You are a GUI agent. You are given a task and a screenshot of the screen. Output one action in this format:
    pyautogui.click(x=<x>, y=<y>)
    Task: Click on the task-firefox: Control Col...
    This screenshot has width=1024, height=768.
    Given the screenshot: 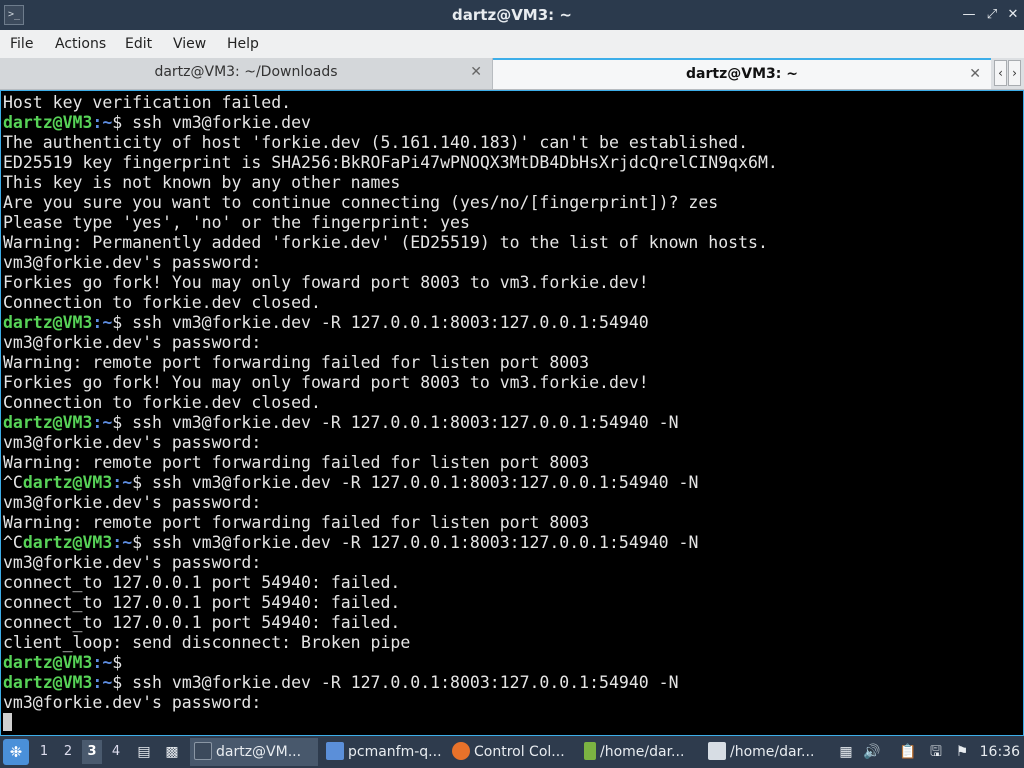 What is the action you would take?
    pyautogui.click(x=511, y=752)
    